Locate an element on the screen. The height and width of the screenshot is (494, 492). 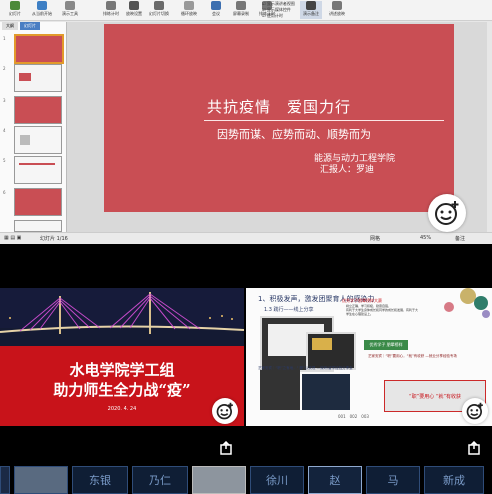
ribbon-btn-8: 屏幕录制 is located at coordinates (241, 10).